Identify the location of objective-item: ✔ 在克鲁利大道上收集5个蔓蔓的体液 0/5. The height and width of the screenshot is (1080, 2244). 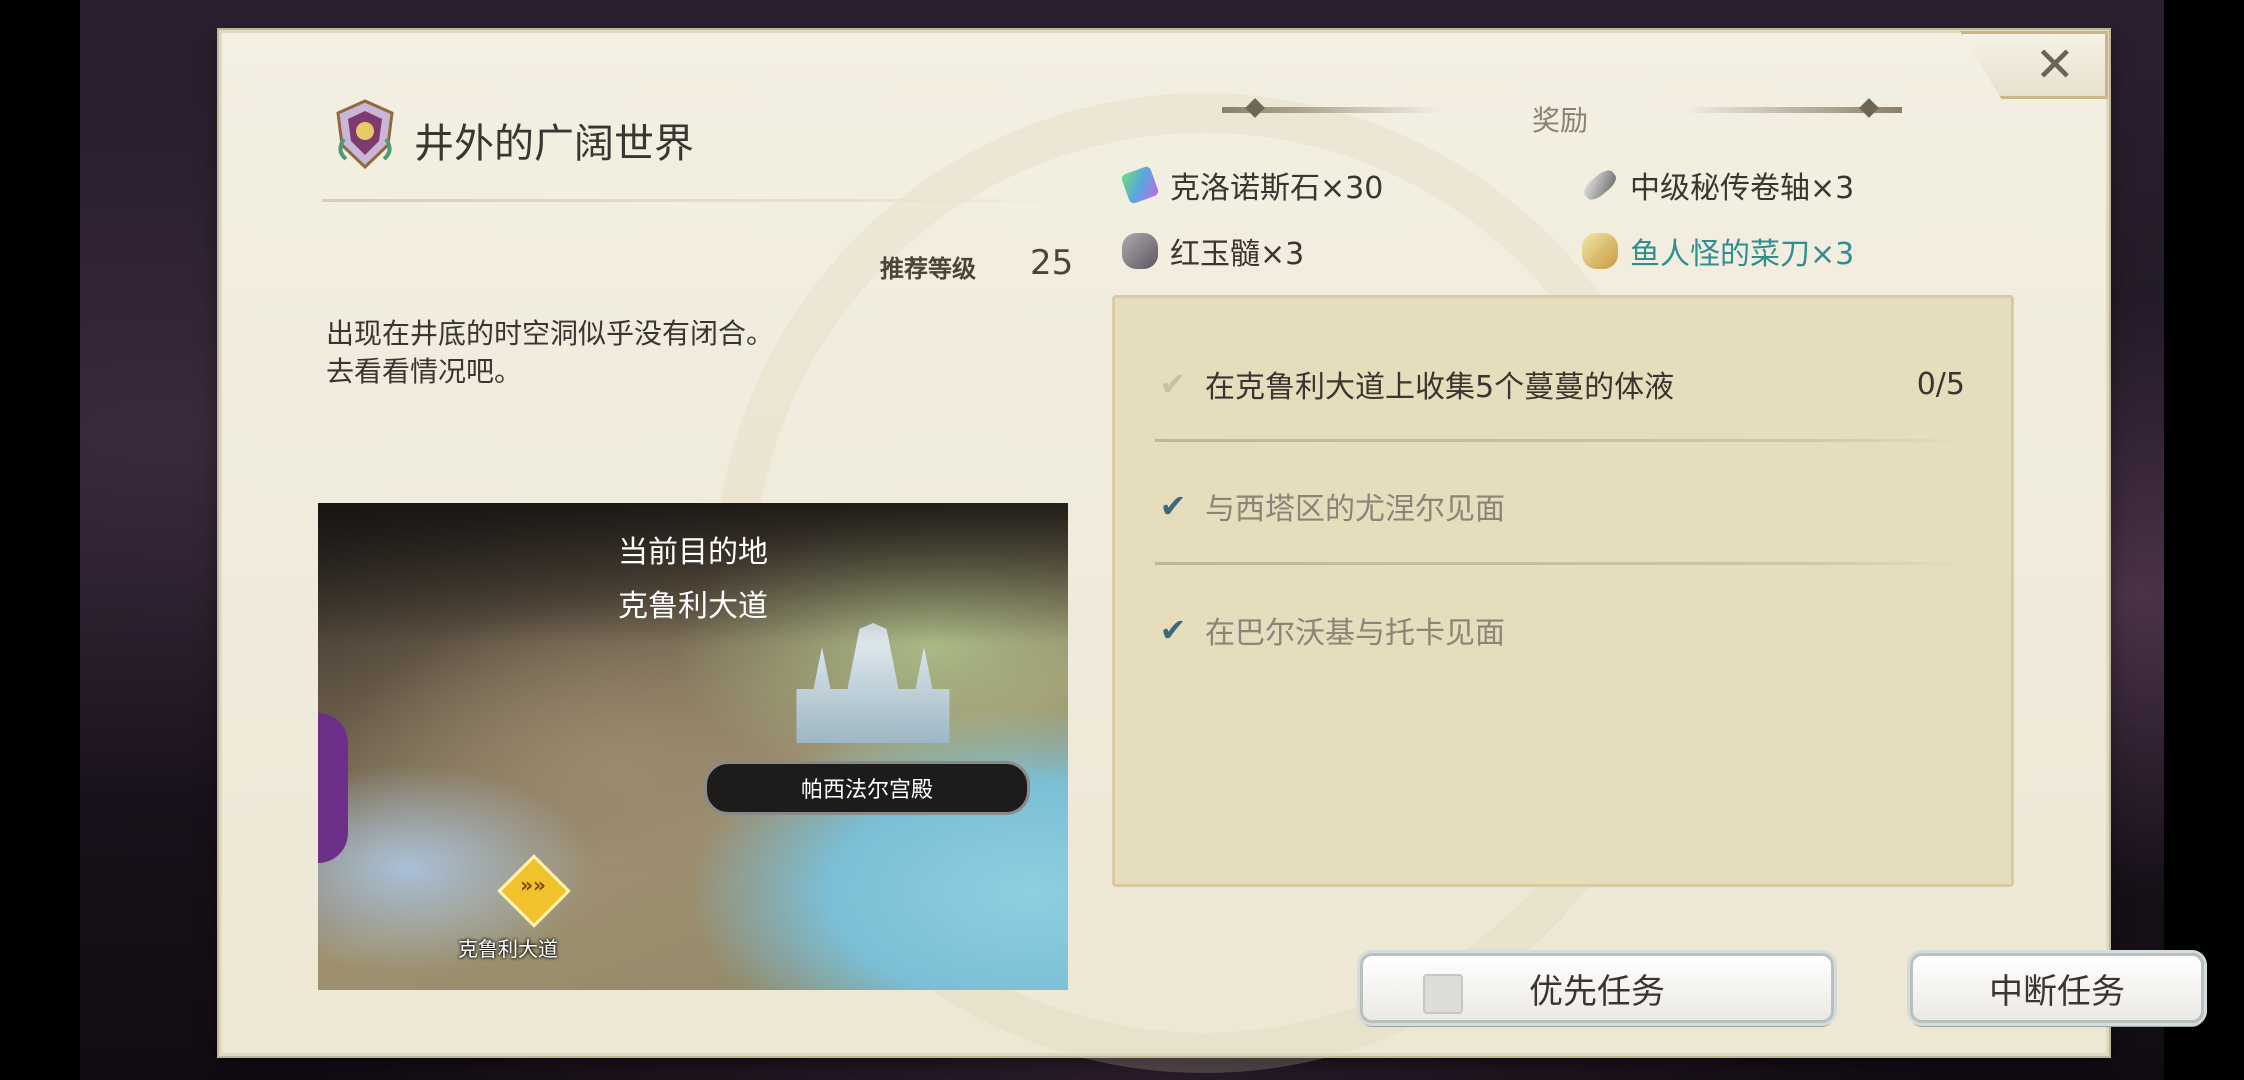
(1560, 384).